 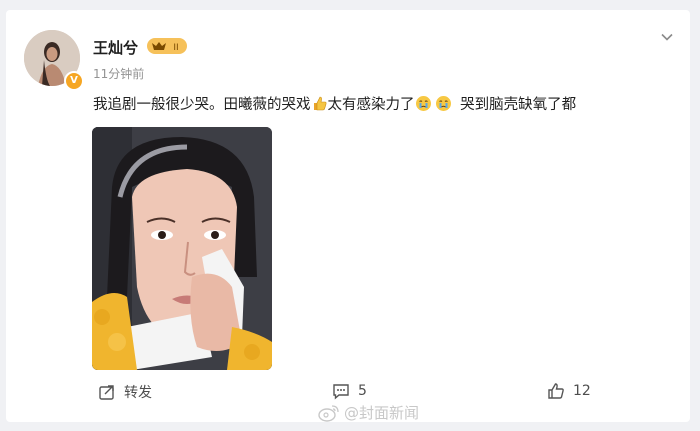 I want to click on post-text-part2: 太有感染力了, so click(x=371, y=105).